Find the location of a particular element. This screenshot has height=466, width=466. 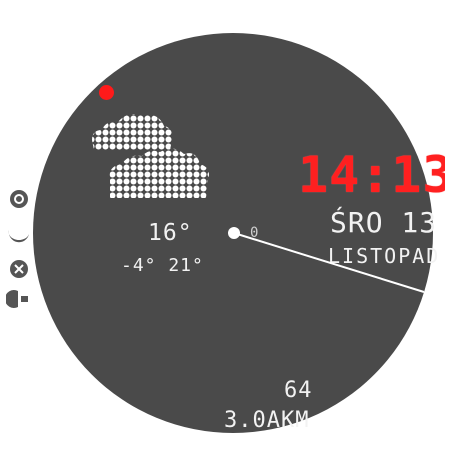

step-count: 64 is located at coordinates (298, 390).